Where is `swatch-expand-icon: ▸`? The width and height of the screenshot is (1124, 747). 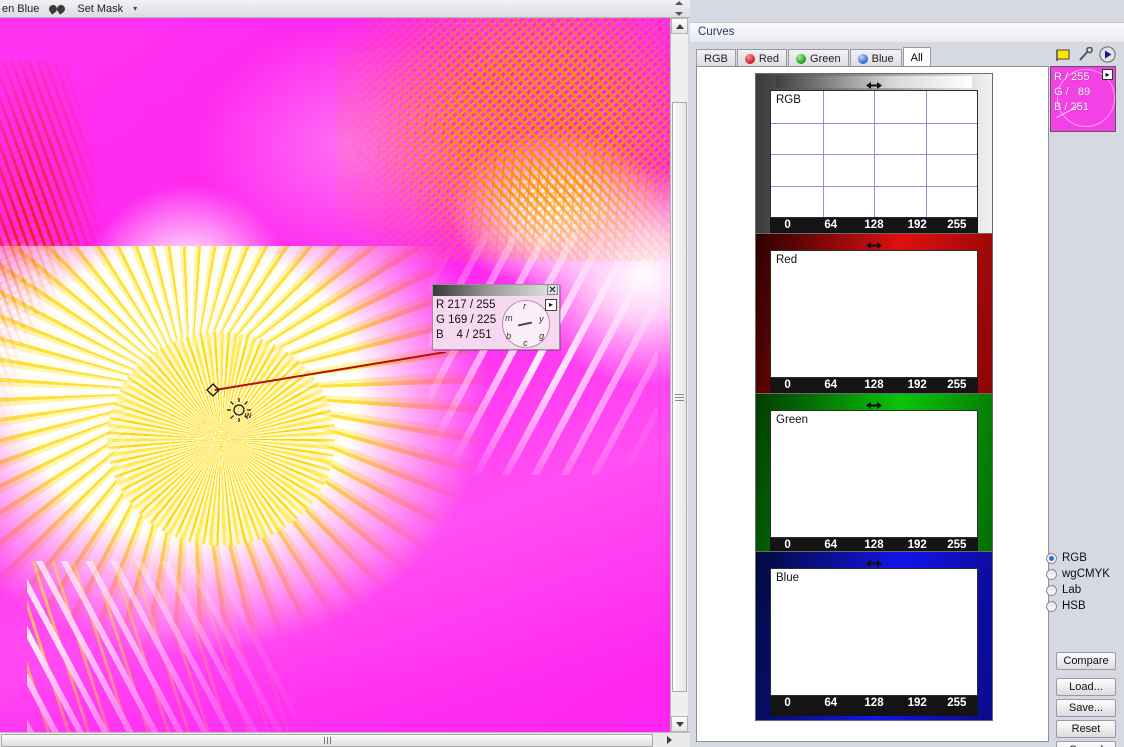
swatch-expand-icon: ▸ is located at coordinates (1107, 74).